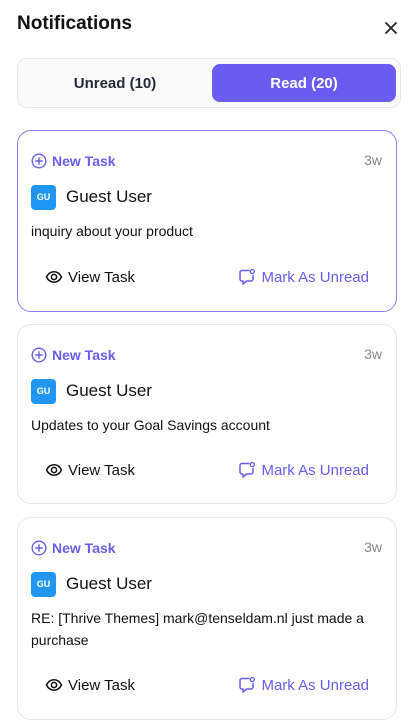 The width and height of the screenshot is (411, 727). What do you see at coordinates (115, 83) in the screenshot?
I see `tab-unread: Unread (10)` at bounding box center [115, 83].